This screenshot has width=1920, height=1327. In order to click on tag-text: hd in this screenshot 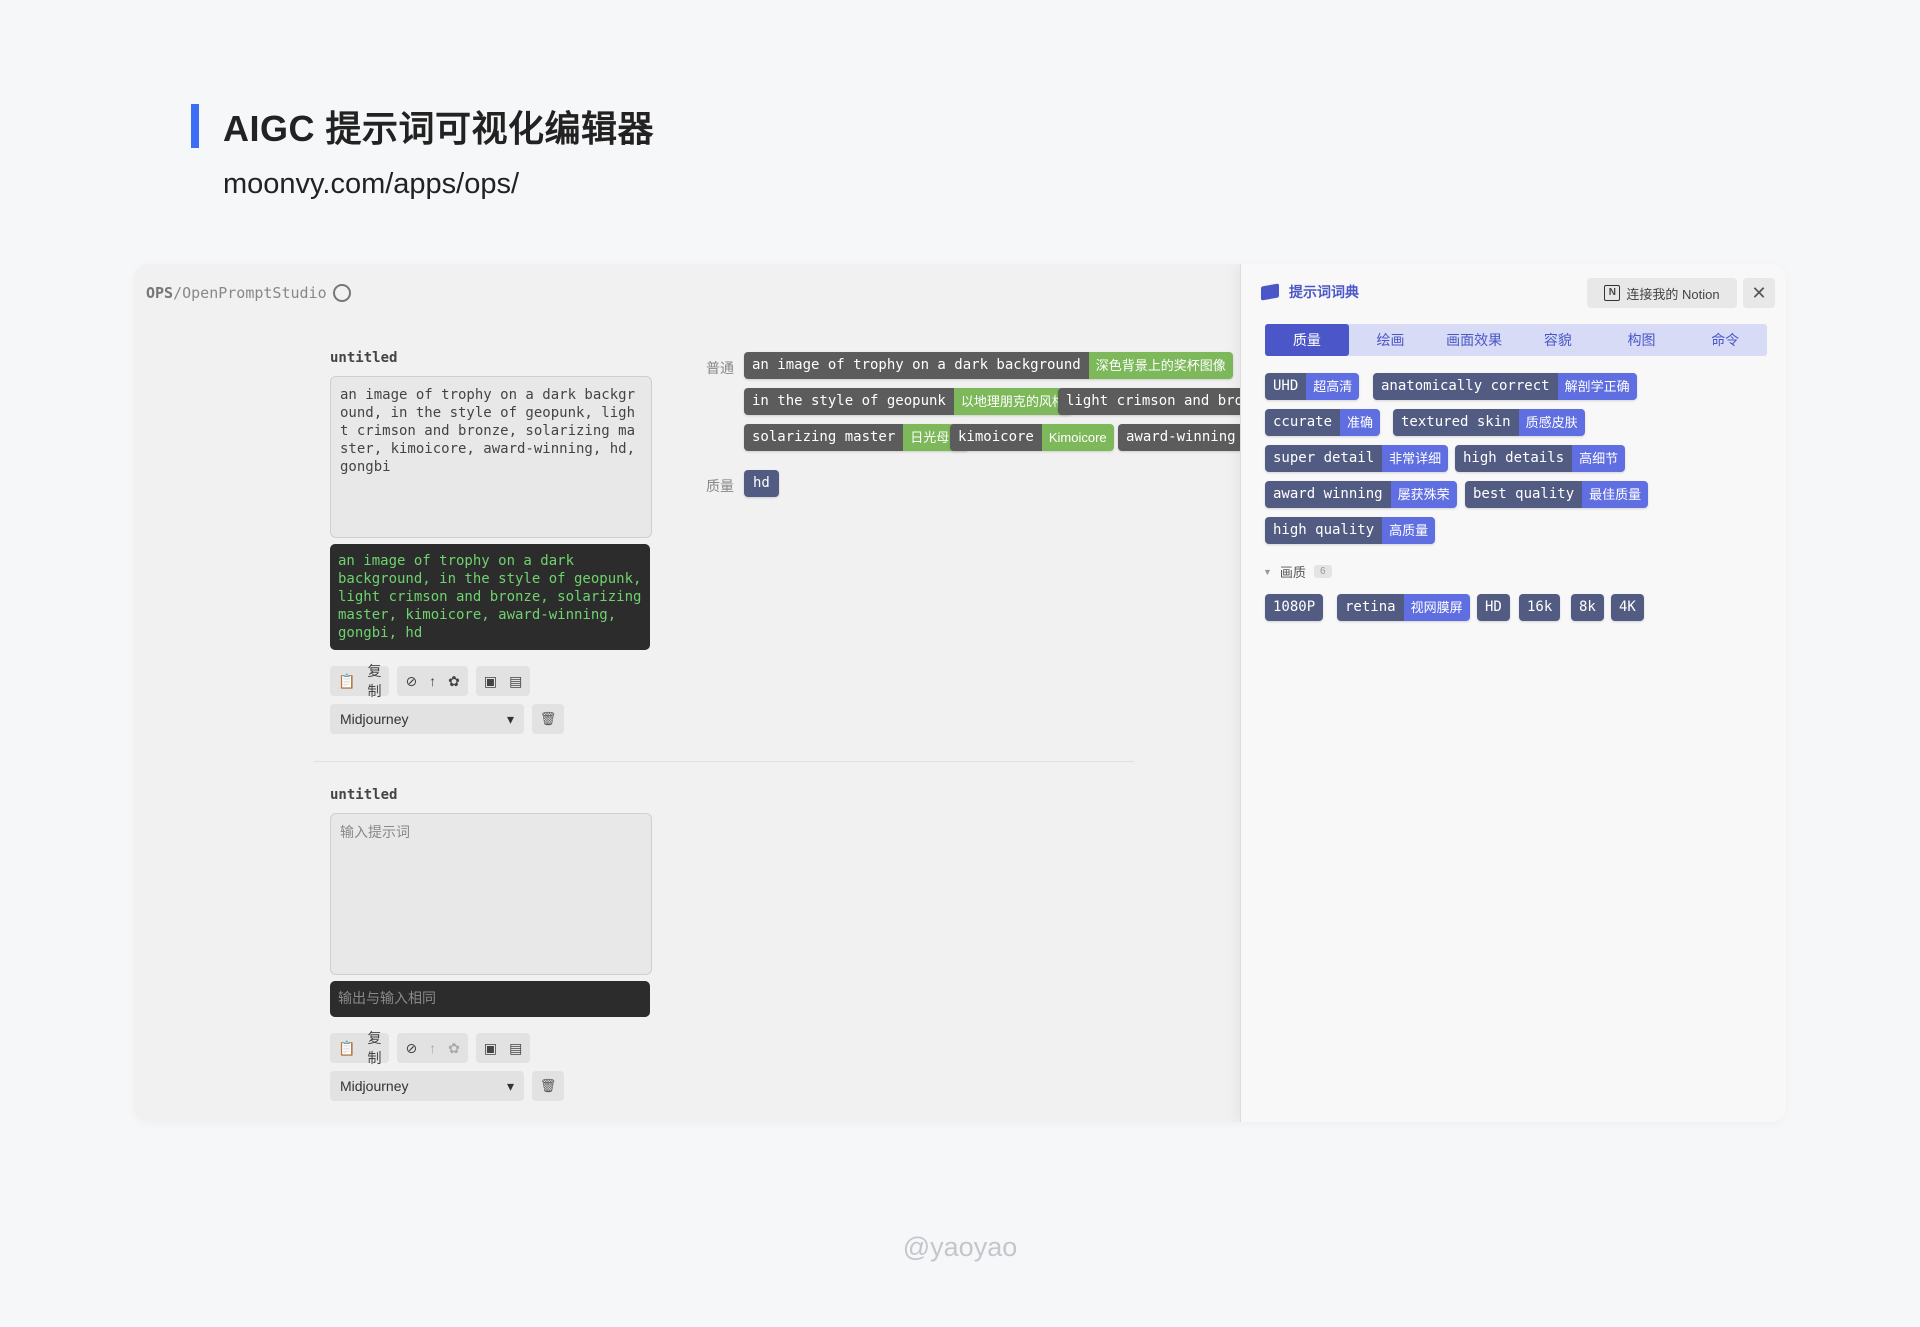, I will do `click(761, 483)`.